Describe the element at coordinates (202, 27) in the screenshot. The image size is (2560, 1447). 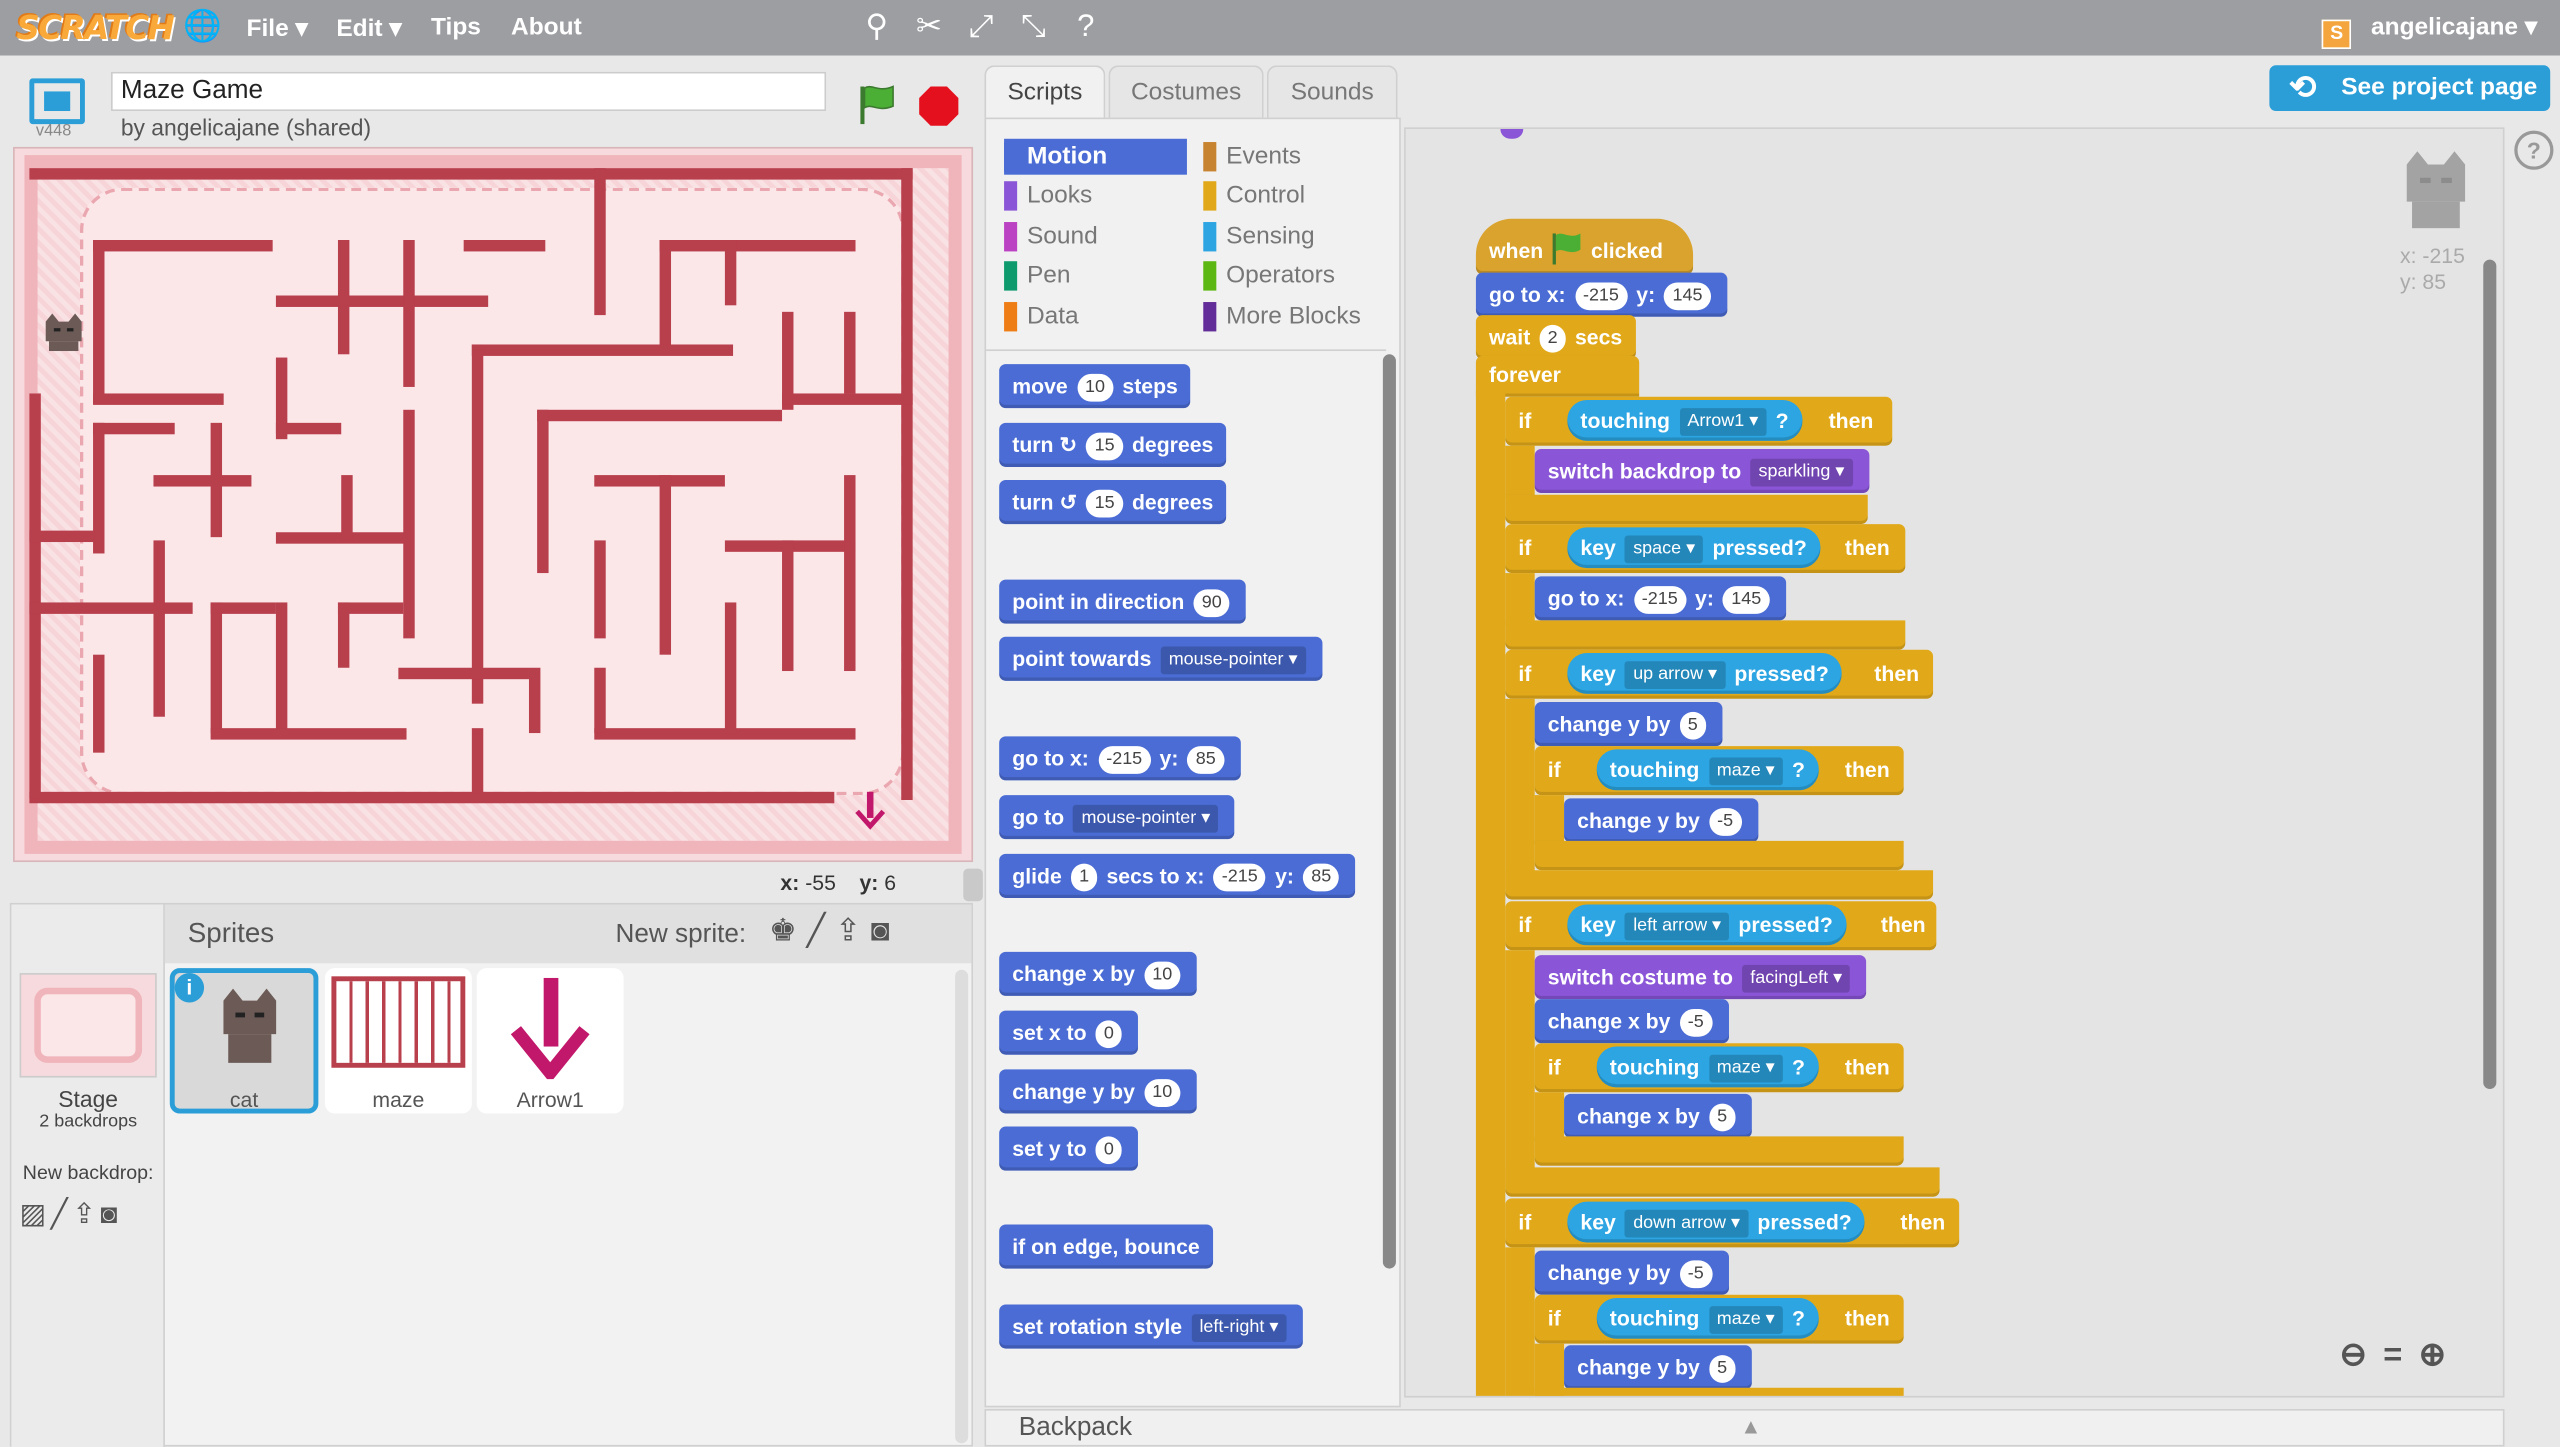
I see `globe-icon: 🌐` at that location.